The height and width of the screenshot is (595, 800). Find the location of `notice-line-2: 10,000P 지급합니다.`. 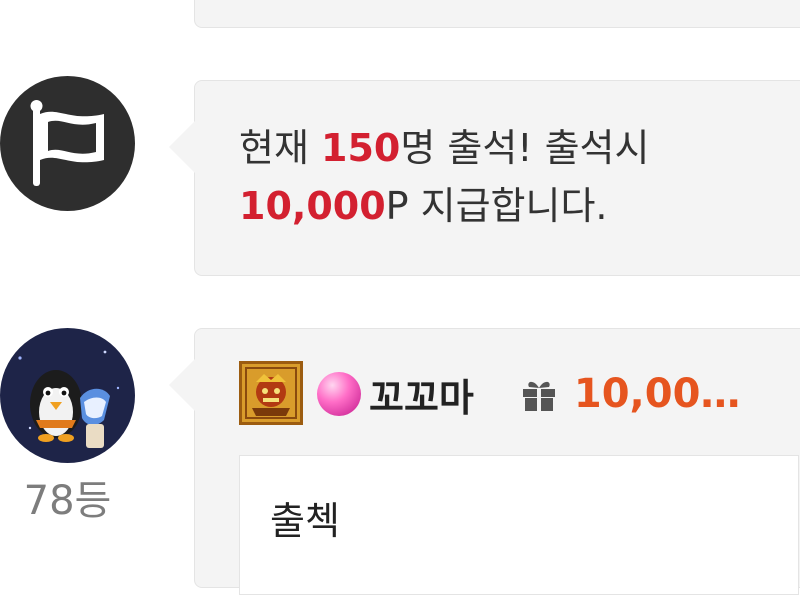

notice-line-2: 10,000P 지급합니다. is located at coordinates (444, 206).